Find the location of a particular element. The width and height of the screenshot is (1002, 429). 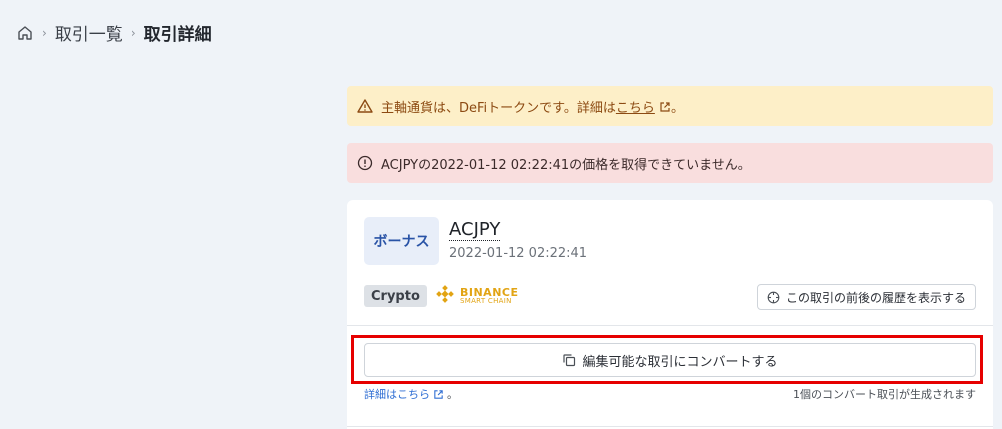

binance-smart-chain-logo: BINANCE SMART CHAIN is located at coordinates (477, 296).